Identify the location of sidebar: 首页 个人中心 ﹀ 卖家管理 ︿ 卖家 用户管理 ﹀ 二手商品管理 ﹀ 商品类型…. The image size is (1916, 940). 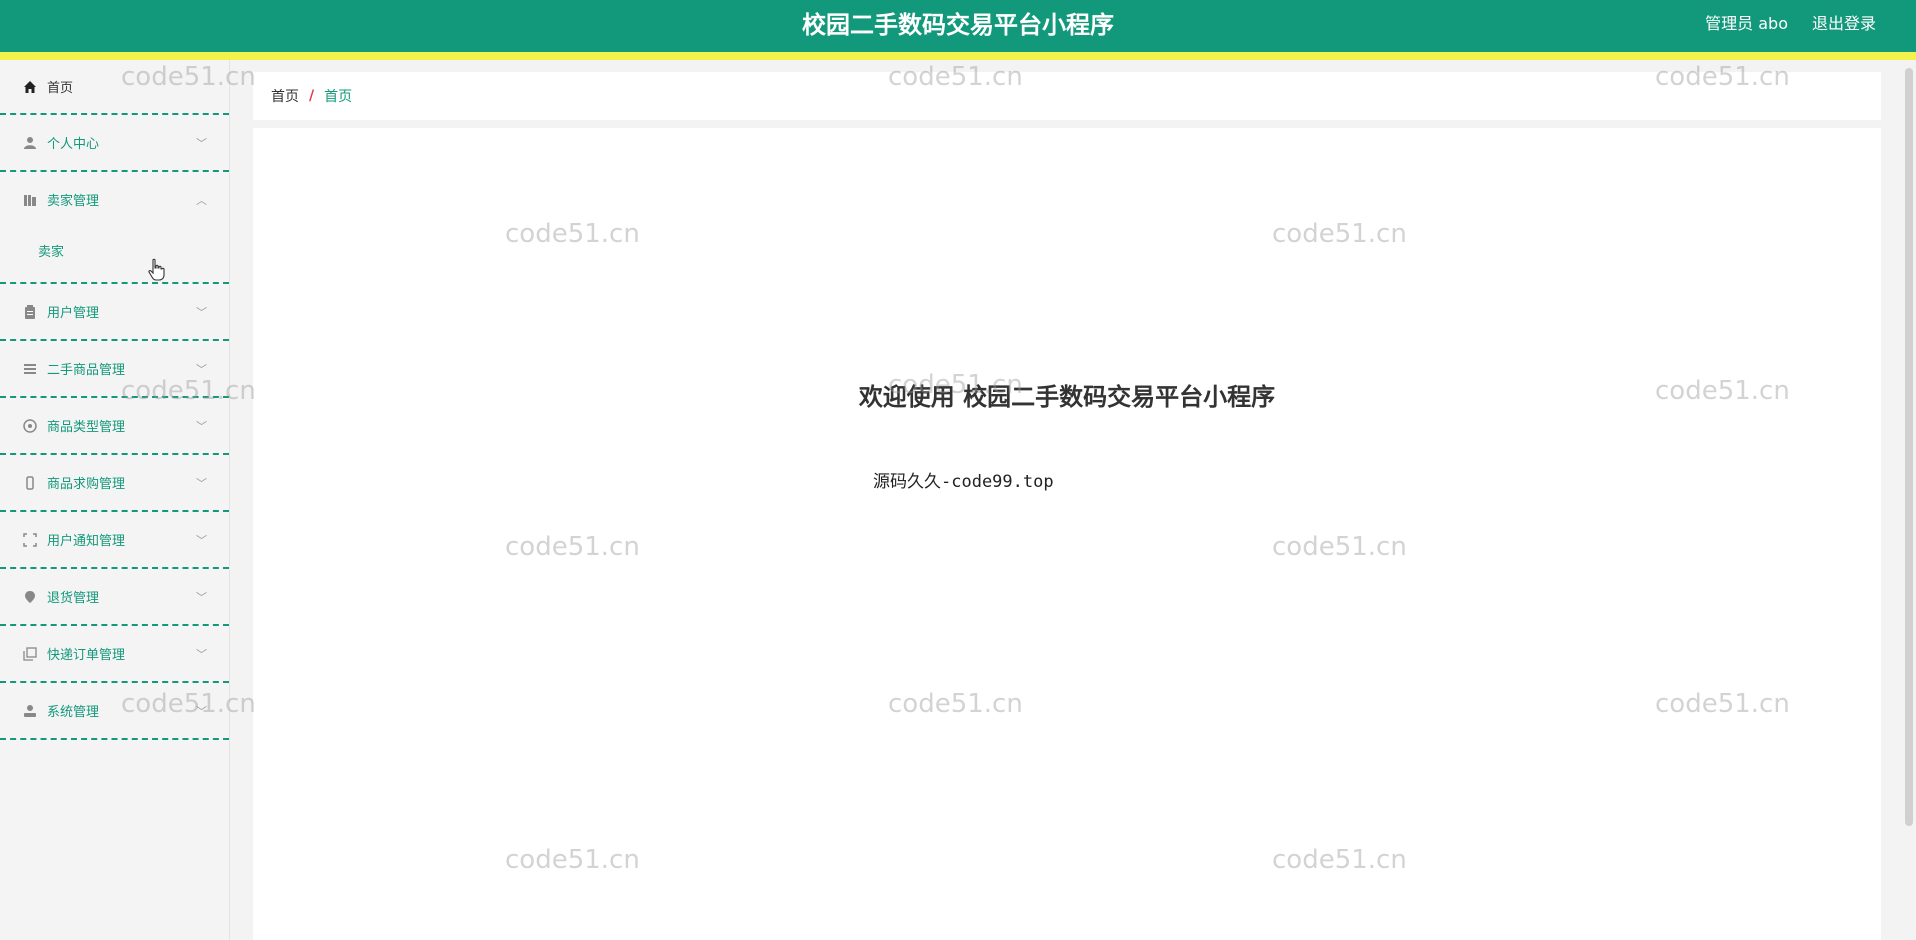
(115, 500).